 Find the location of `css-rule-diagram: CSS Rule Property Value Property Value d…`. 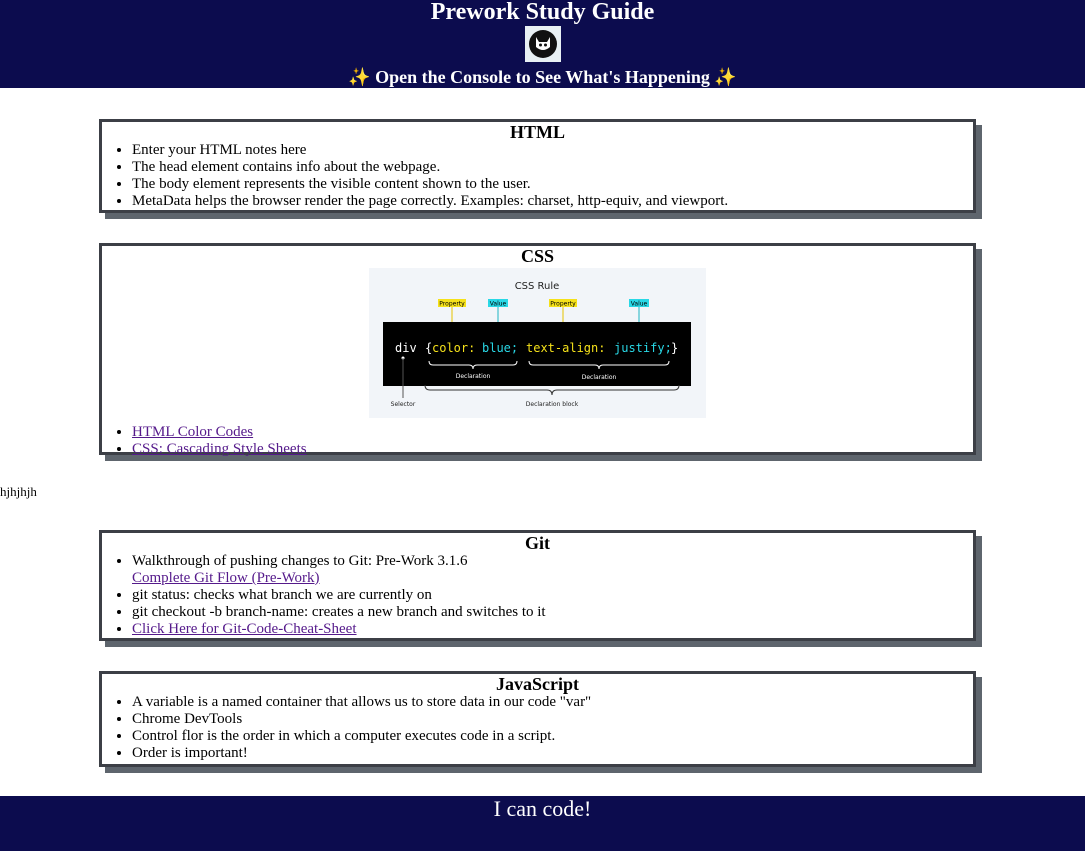

css-rule-diagram: CSS Rule Property Value Property Value d… is located at coordinates (537, 343).